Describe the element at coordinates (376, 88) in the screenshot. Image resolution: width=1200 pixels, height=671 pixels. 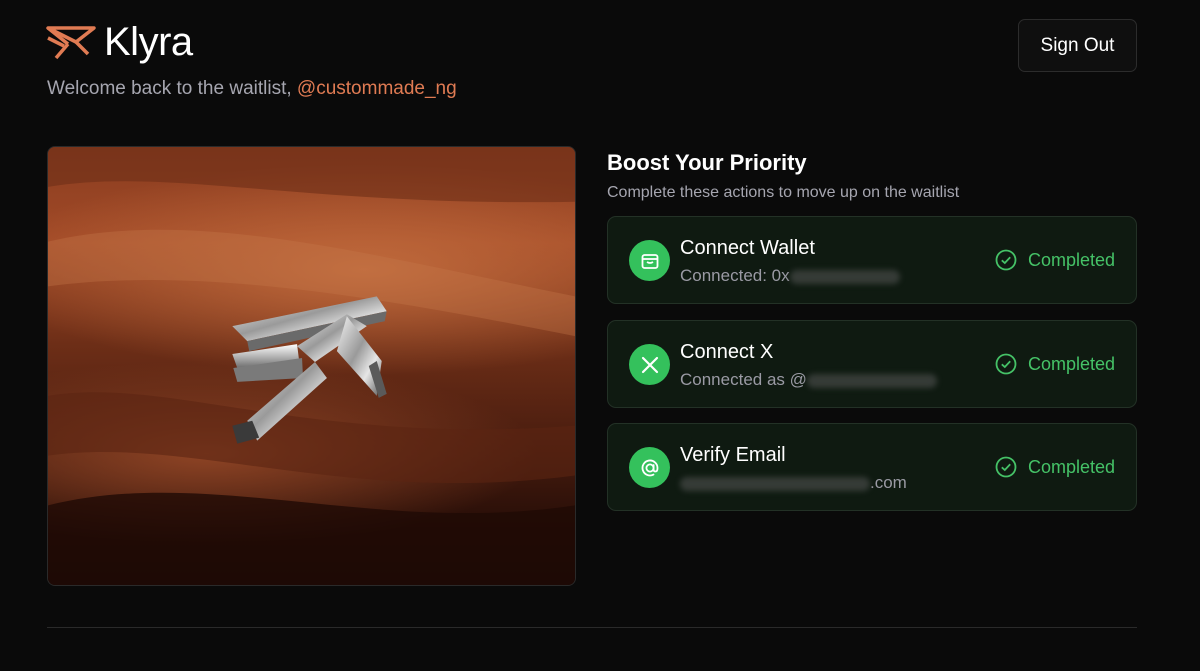
I see `user-handle: @custommade_ng` at that location.